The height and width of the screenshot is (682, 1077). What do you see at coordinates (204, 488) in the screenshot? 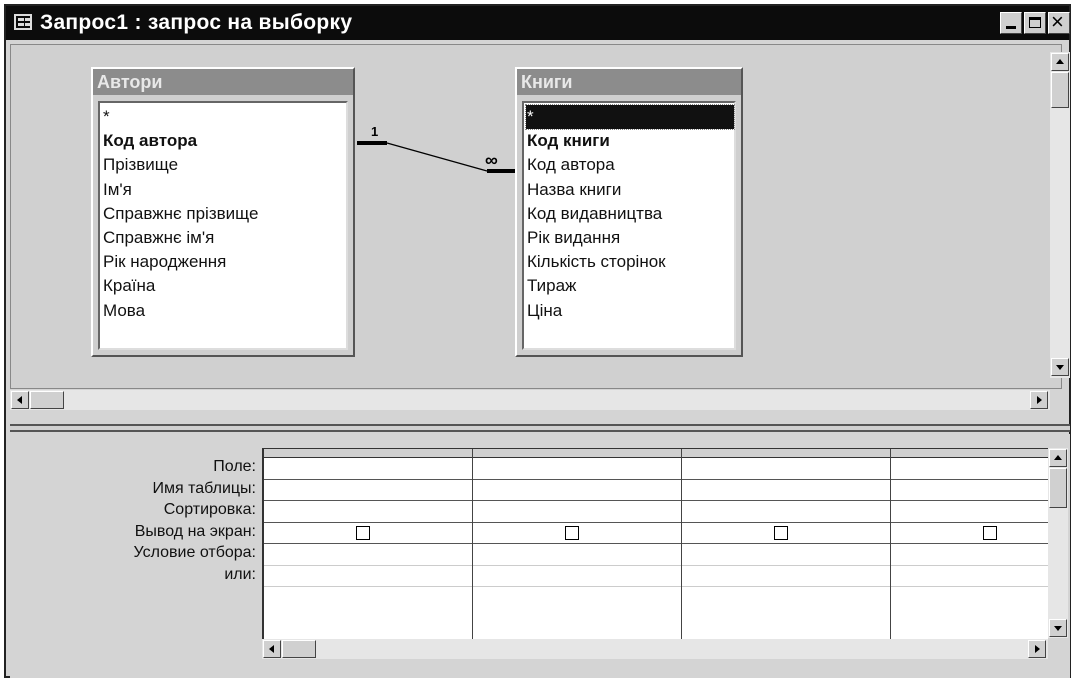
I see `row-label-table: Имя таблицы:` at bounding box center [204, 488].